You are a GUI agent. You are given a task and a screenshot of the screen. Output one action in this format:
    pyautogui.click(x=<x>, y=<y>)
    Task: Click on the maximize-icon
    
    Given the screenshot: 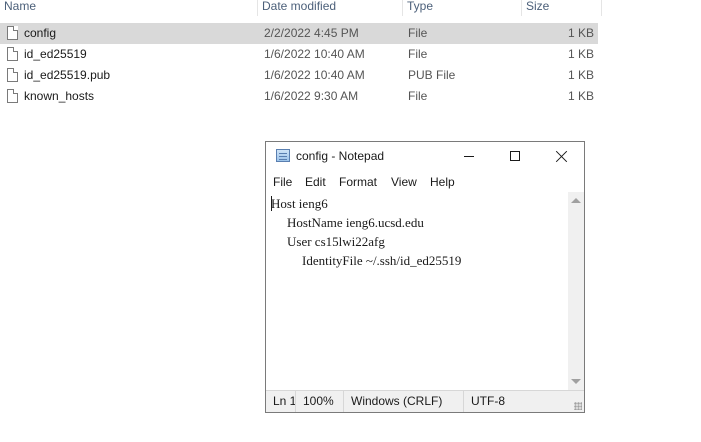 What is the action you would take?
    pyautogui.click(x=515, y=156)
    